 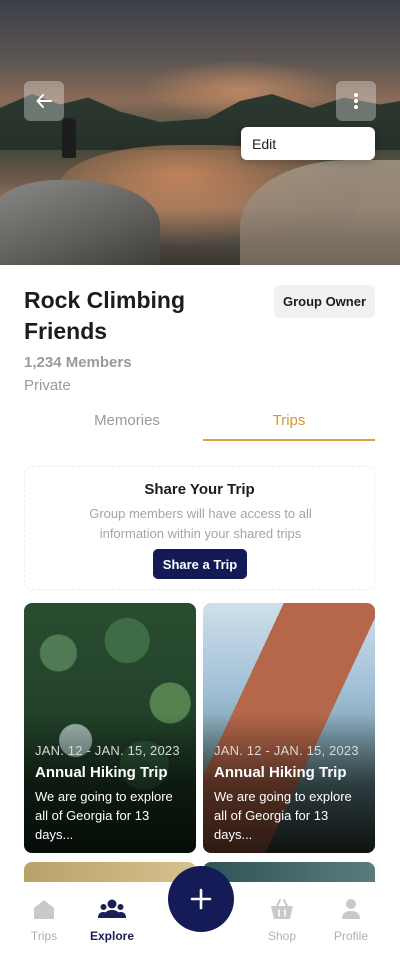 What do you see at coordinates (282, 936) in the screenshot?
I see `nav-label: Shop` at bounding box center [282, 936].